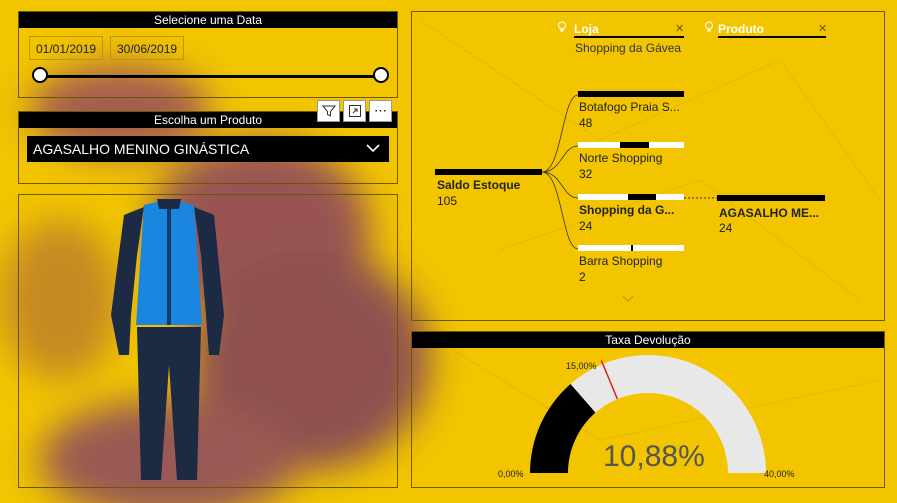  What do you see at coordinates (581, 366) in the screenshot?
I see `gauge-target-label: 15,00%` at bounding box center [581, 366].